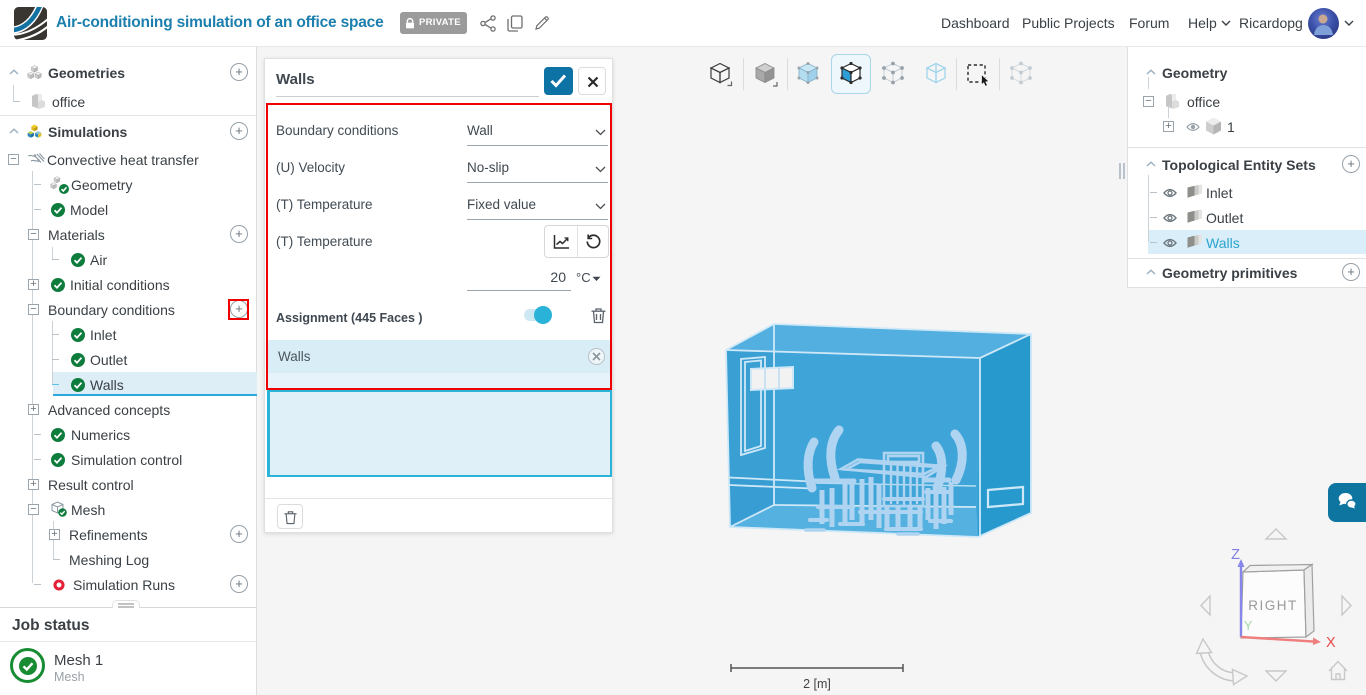  What do you see at coordinates (1331, 643) in the screenshot?
I see `svg-text: X` at bounding box center [1331, 643].